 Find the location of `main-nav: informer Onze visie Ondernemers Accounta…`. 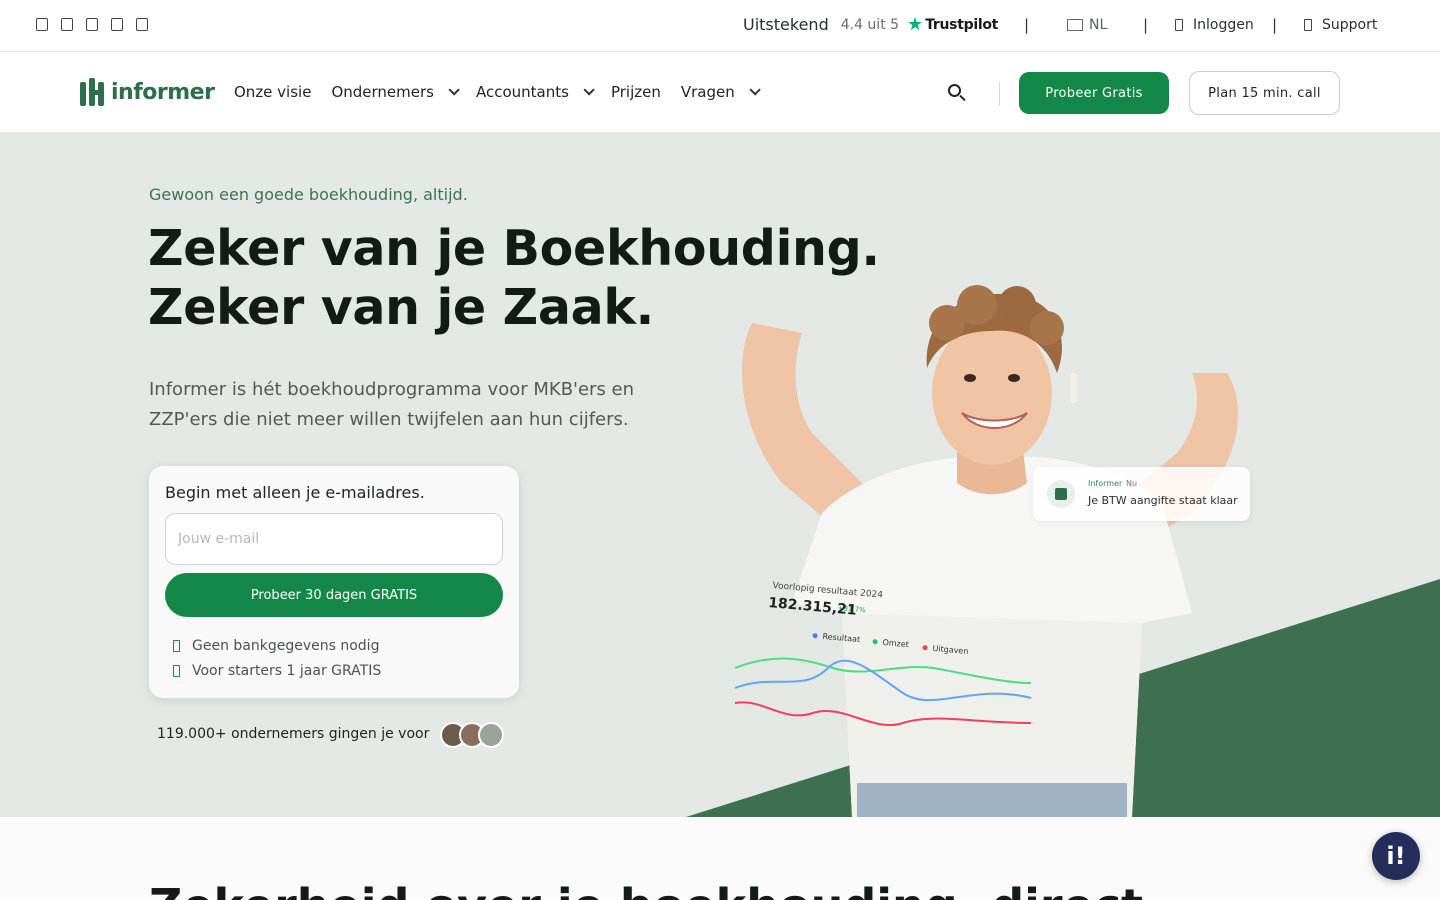

main-nav: informer Onze visie Ondernemers Accounta… is located at coordinates (720, 93).